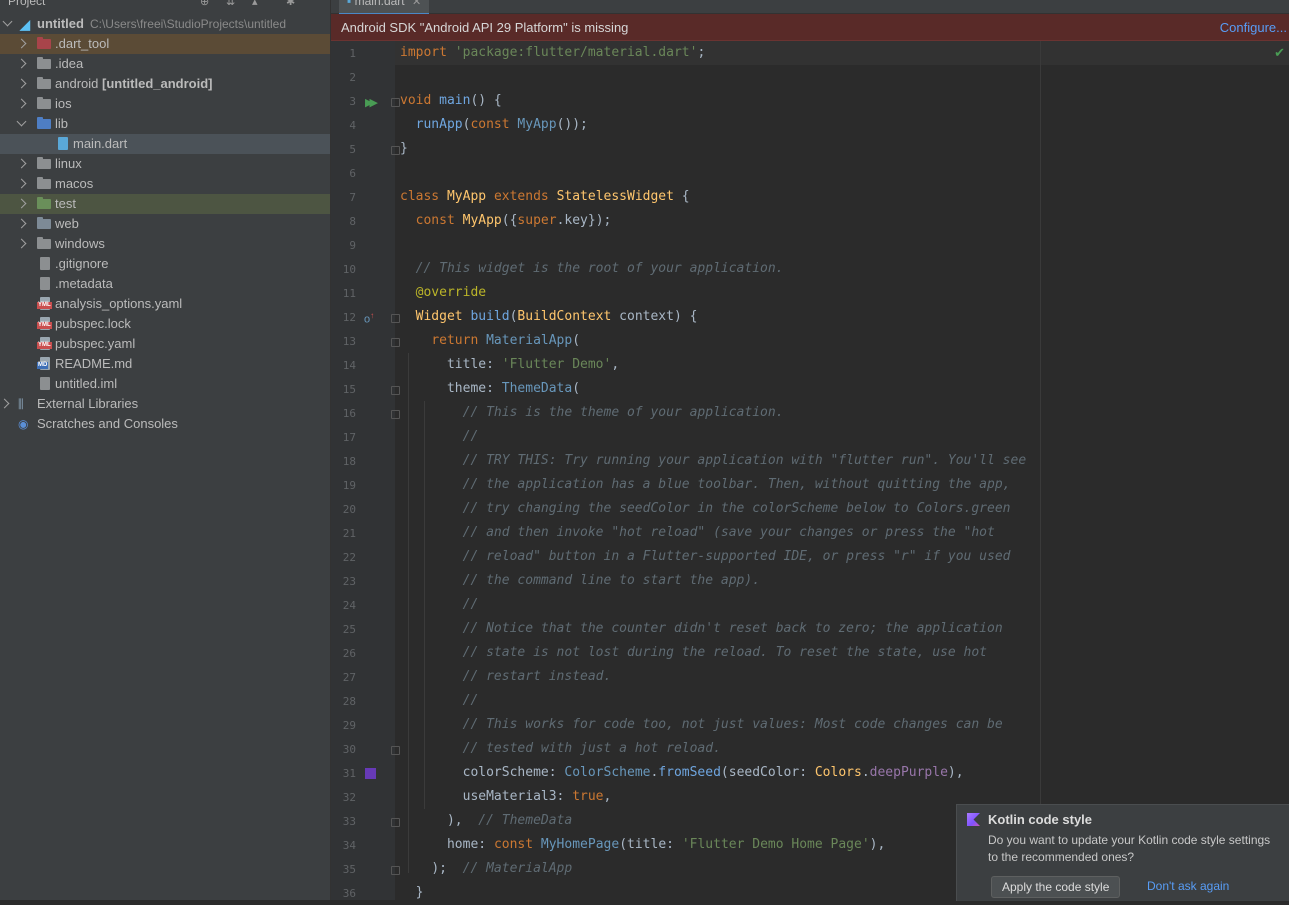 The width and height of the screenshot is (1289, 905). Describe the element at coordinates (349, 581) in the screenshot. I see `line-number: 23` at that location.